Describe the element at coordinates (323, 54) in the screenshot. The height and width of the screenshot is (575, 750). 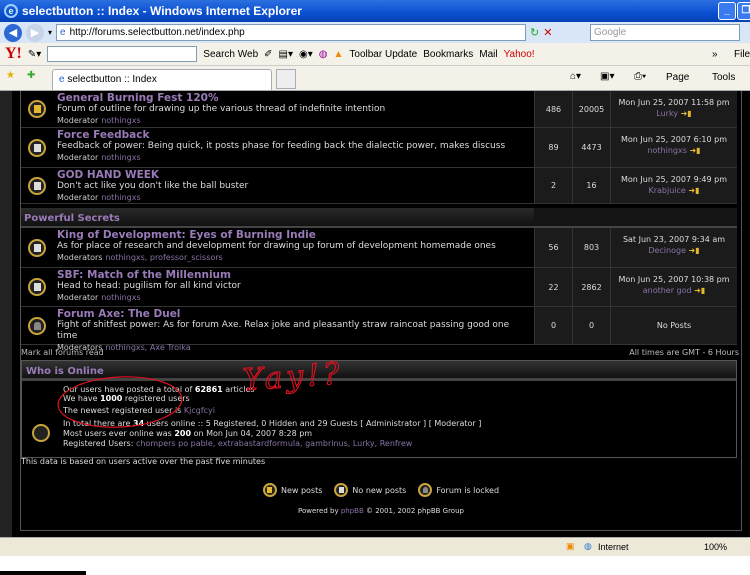
I see `messenger-icon: ◍` at that location.